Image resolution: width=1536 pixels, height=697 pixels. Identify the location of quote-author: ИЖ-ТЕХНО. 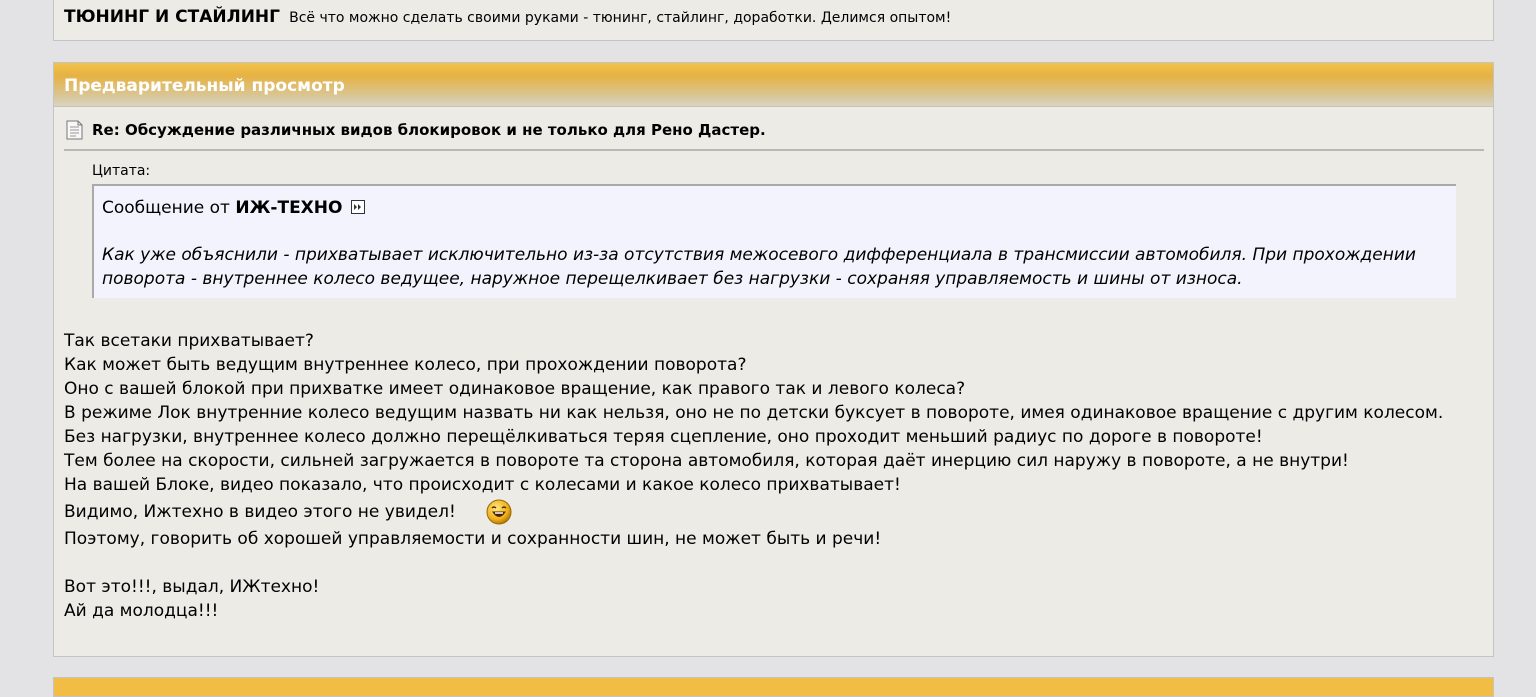
(289, 208).